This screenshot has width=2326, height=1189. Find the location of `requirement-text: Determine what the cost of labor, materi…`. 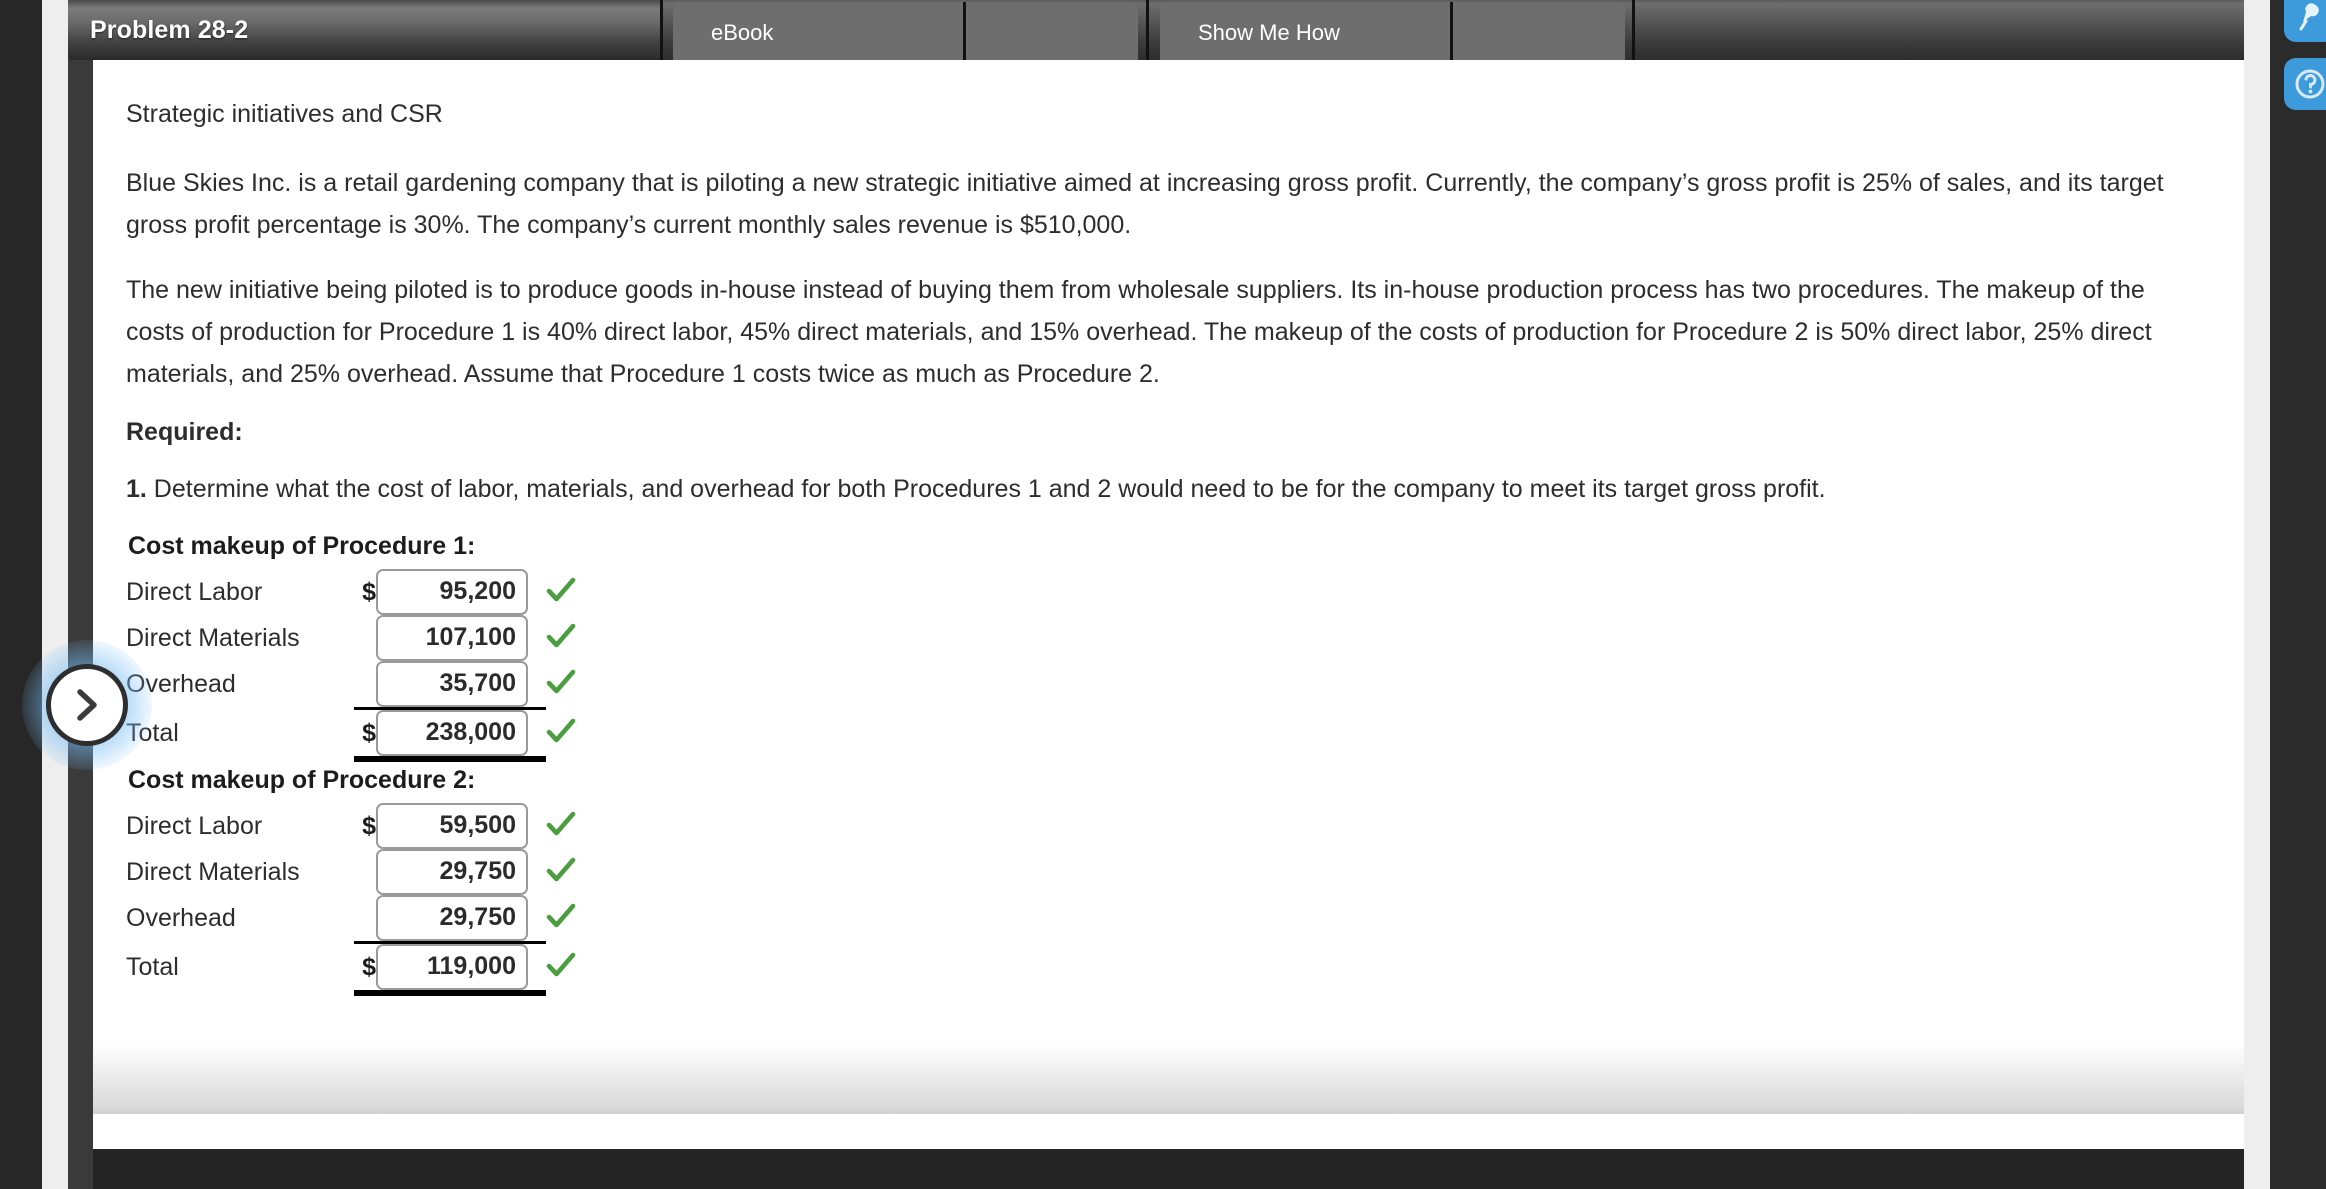

requirement-text: Determine what the cost of labor, materi… is located at coordinates (986, 489).